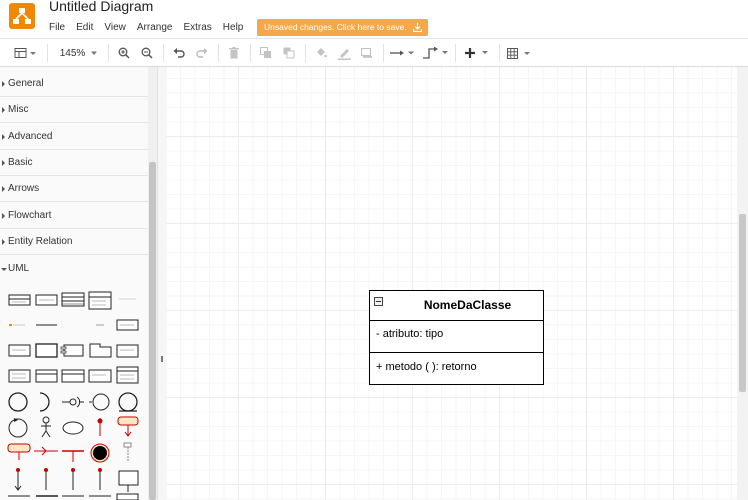 The height and width of the screenshot is (500, 748). What do you see at coordinates (46, 427) in the screenshot?
I see `palette-shape-actor` at bounding box center [46, 427].